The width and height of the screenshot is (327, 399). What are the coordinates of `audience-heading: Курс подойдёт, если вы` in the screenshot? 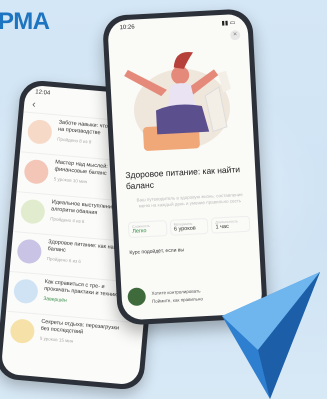 It's located at (157, 252).